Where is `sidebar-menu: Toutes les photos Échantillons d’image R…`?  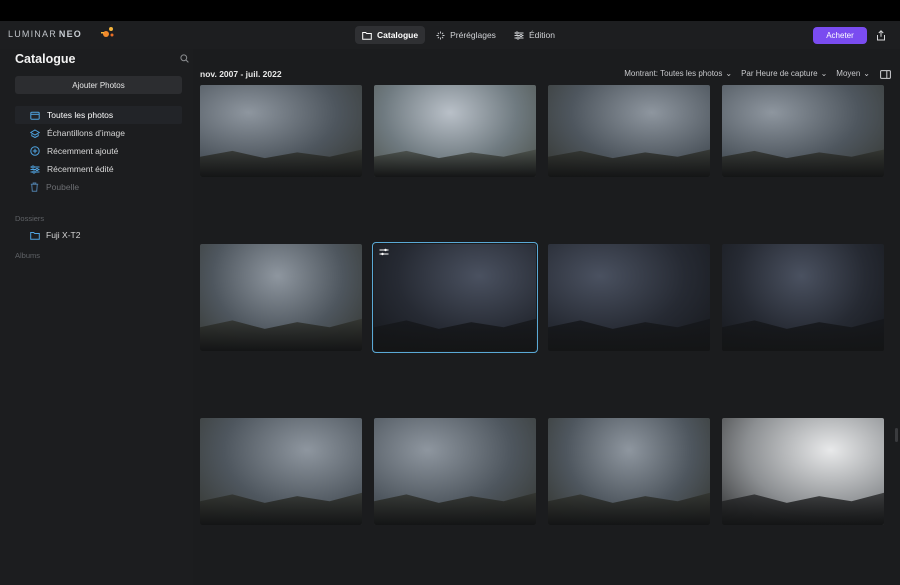 sidebar-menu: Toutes les photos Échantillons d’image R… is located at coordinates (98, 151).